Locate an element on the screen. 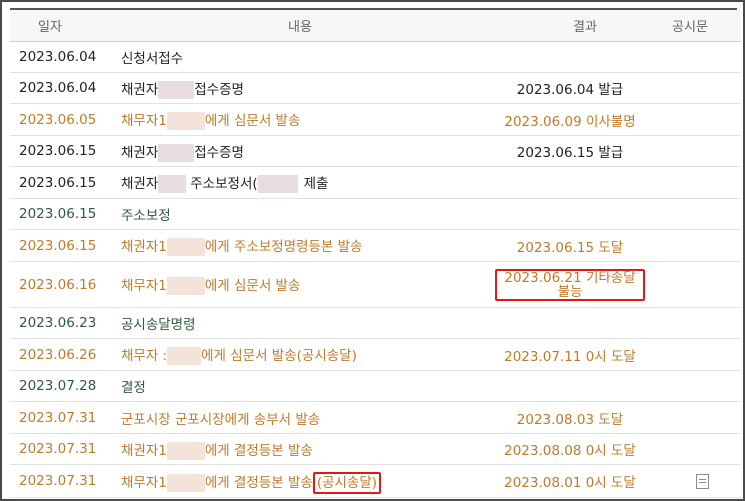  content-text: 제출 is located at coordinates (316, 184).